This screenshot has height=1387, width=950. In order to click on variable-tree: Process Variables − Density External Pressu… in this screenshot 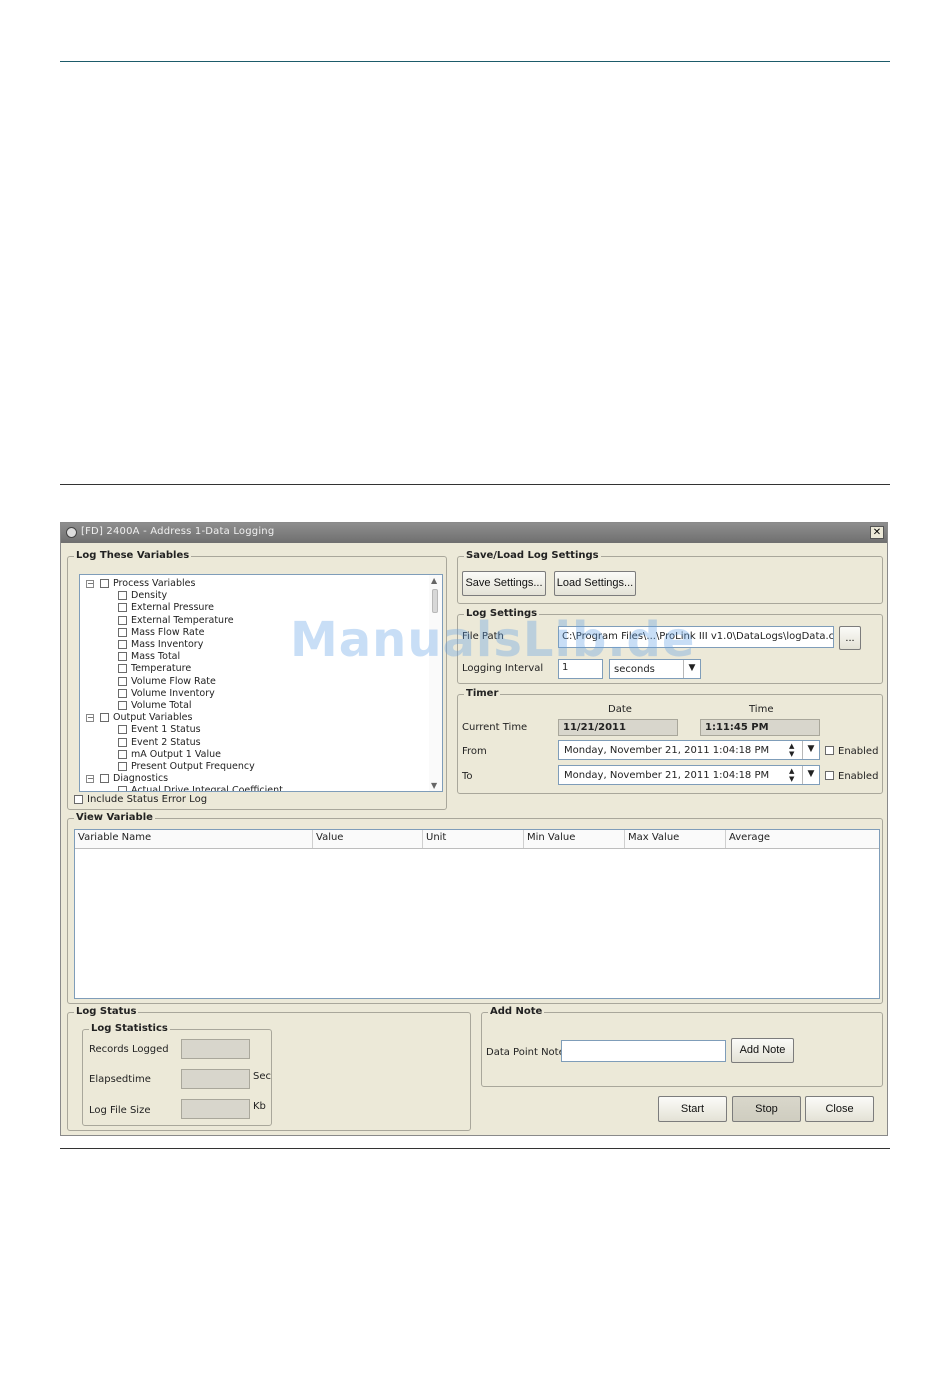, I will do `click(261, 683)`.